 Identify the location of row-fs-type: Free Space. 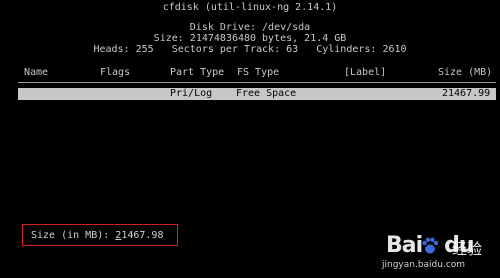
(266, 93).